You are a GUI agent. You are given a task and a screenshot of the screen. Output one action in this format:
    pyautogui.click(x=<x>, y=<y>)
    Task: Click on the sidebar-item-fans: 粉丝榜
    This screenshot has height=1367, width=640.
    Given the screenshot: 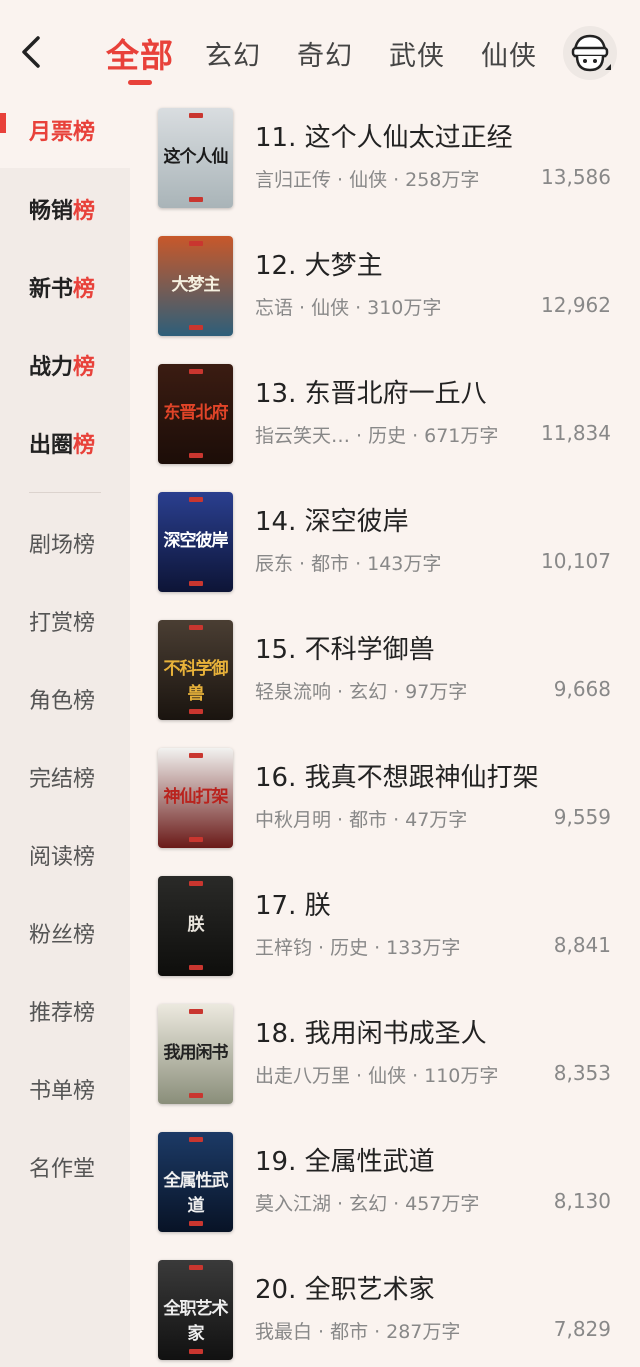 What is the action you would take?
    pyautogui.click(x=65, y=933)
    